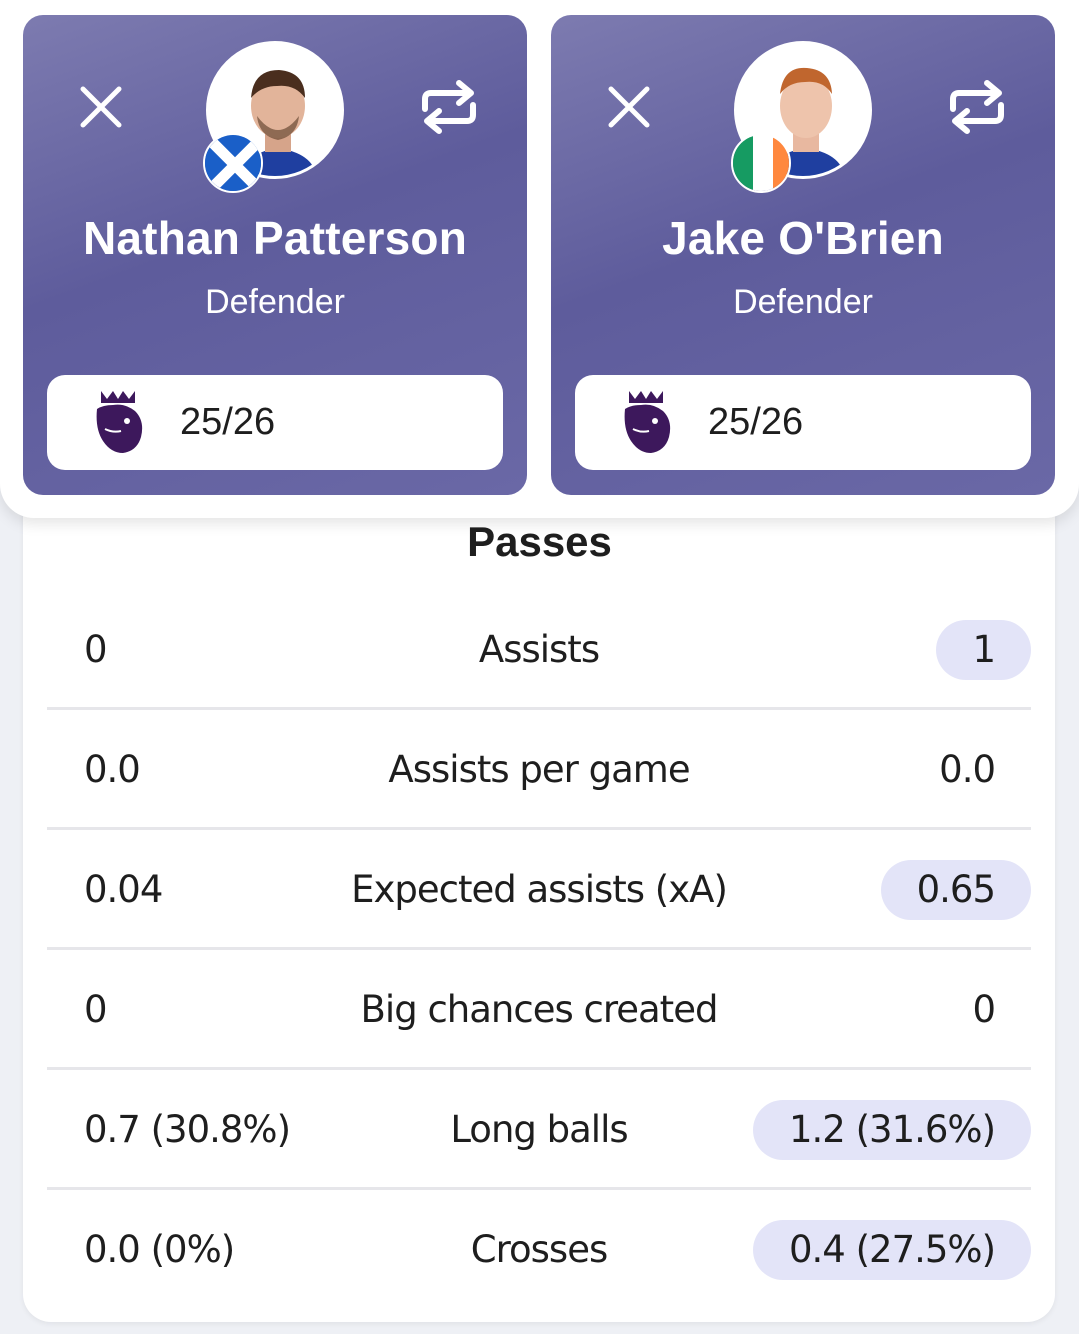 The image size is (1079, 1334). I want to click on stat-row: 0.0 Assists per game 0.0, so click(539, 770).